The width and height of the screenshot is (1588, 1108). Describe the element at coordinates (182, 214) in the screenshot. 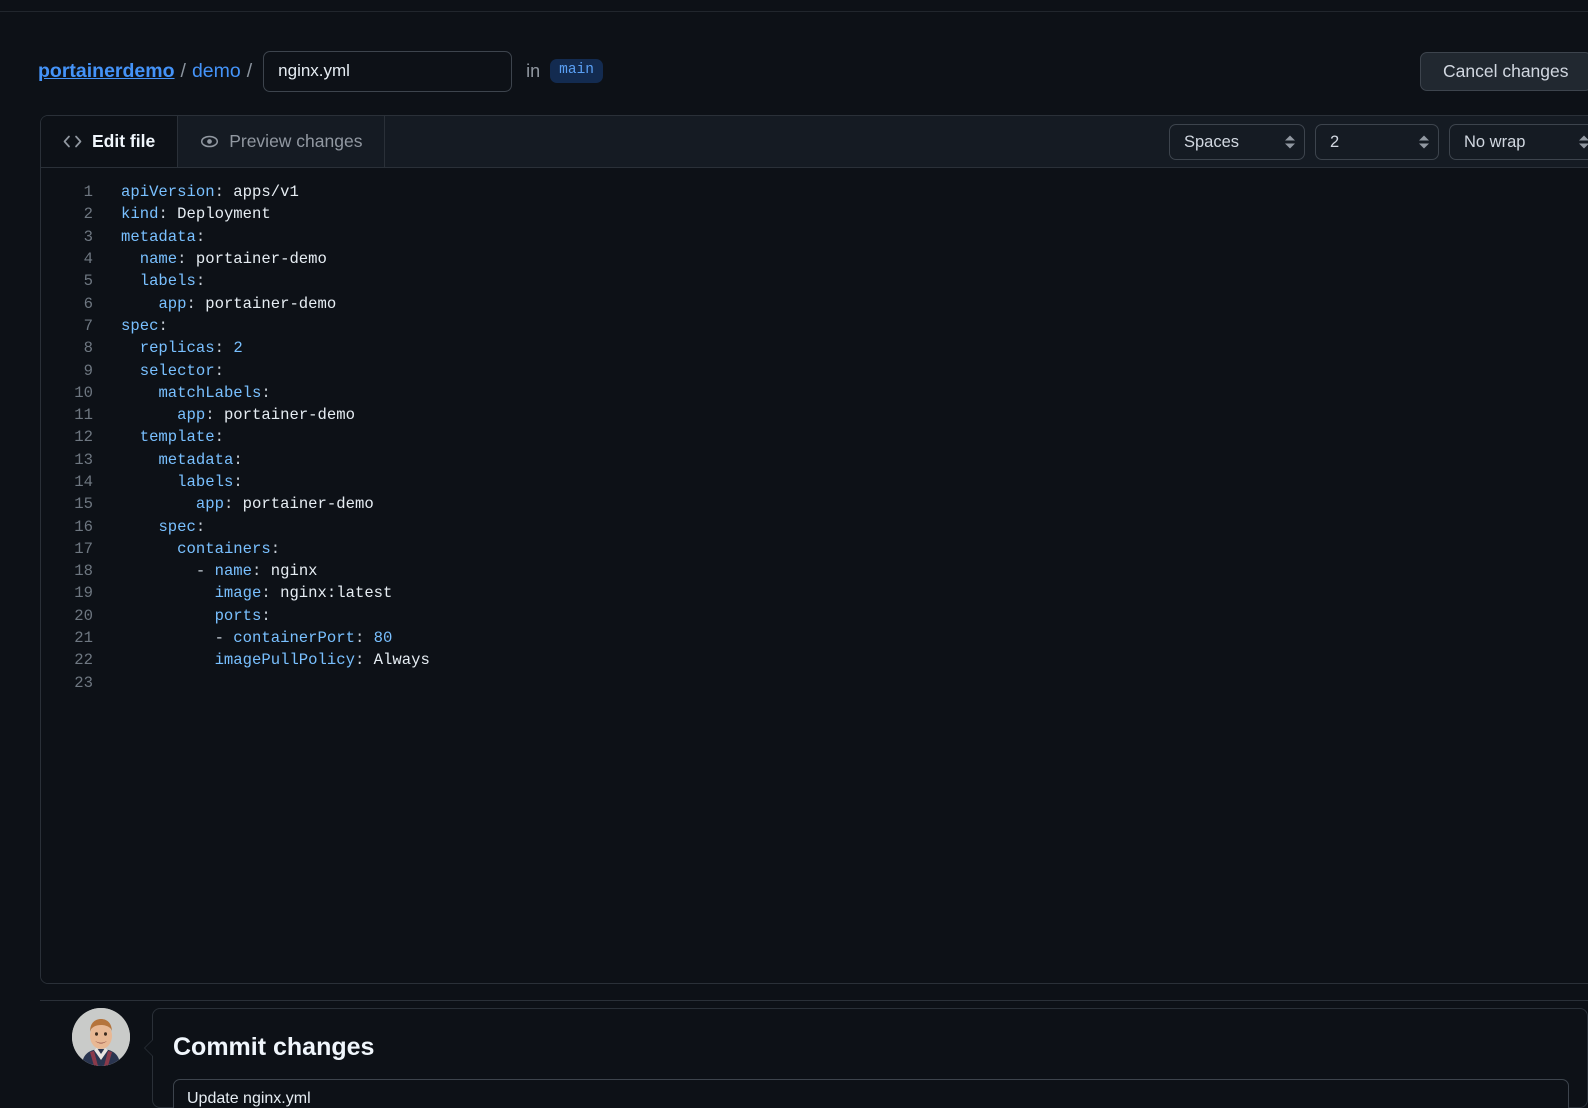

I see `line-content: kind: Deployment` at that location.